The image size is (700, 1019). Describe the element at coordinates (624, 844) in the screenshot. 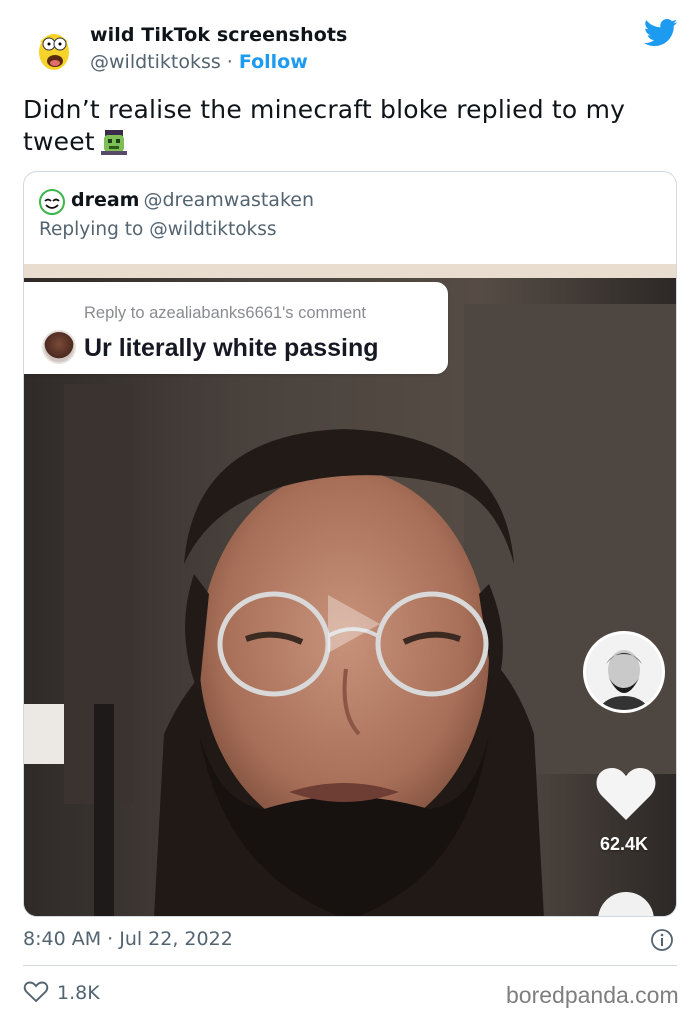

I see `tiktok-like-count: 62.4K` at that location.